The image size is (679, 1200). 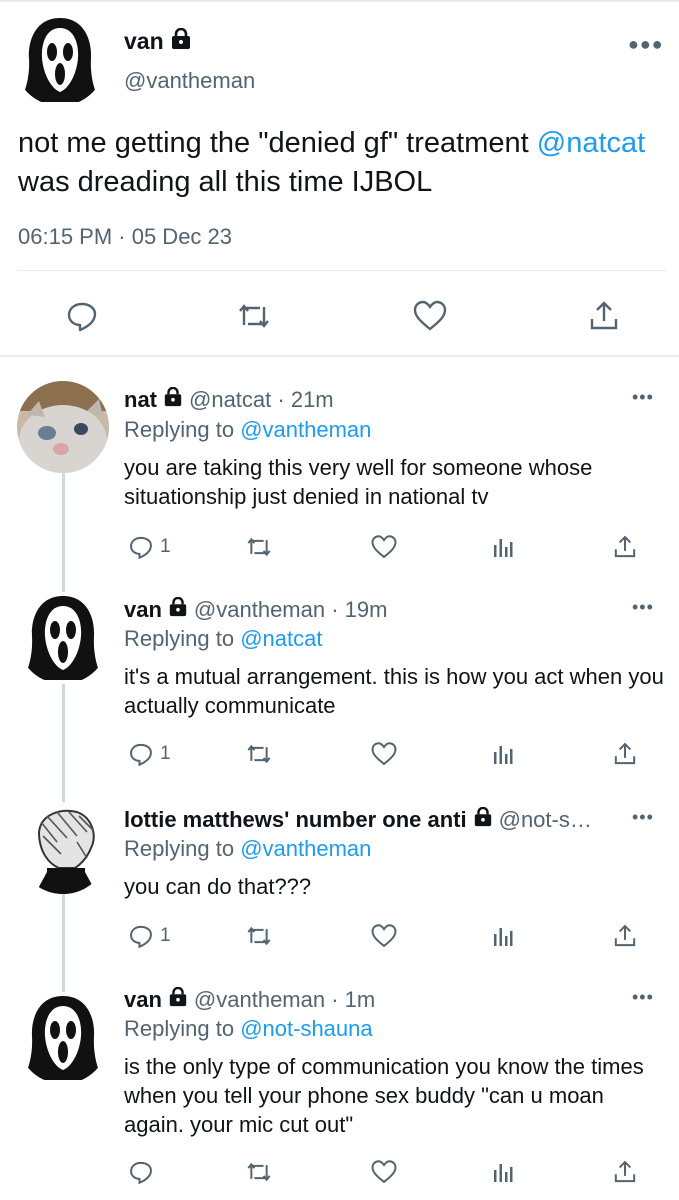 I want to click on timestamp: 06:15 PM · 05 Dec 23, so click(x=125, y=237).